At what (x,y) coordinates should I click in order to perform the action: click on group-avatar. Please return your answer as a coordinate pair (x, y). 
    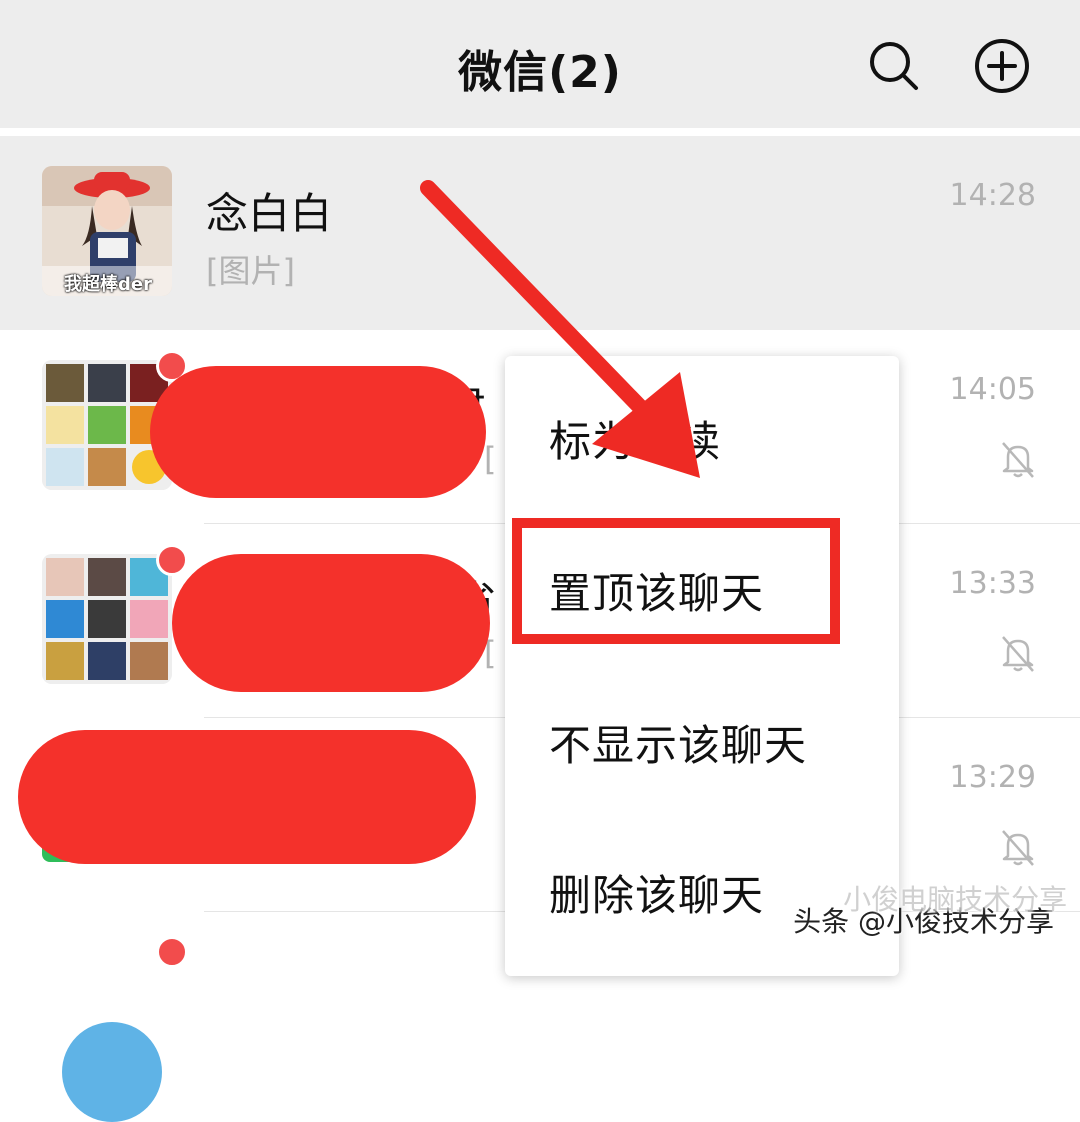
    Looking at the image, I should click on (107, 619).